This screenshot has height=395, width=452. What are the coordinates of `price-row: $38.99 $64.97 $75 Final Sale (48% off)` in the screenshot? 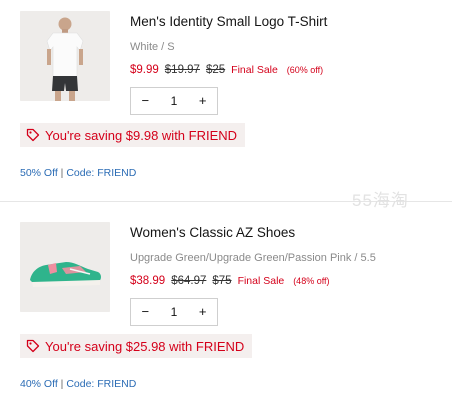 It's located at (233, 281).